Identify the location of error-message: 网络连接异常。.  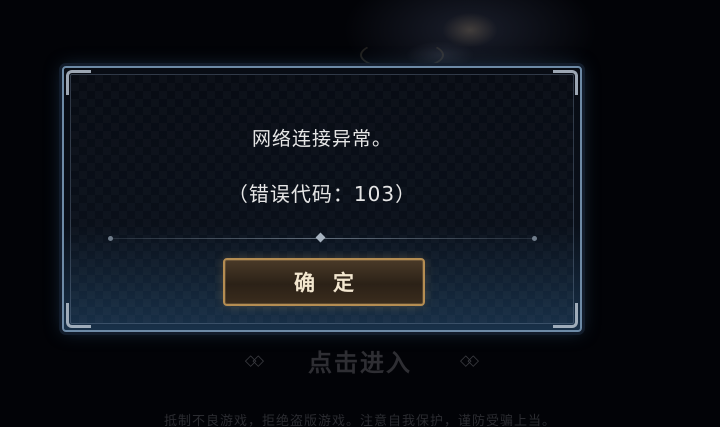
(321, 139).